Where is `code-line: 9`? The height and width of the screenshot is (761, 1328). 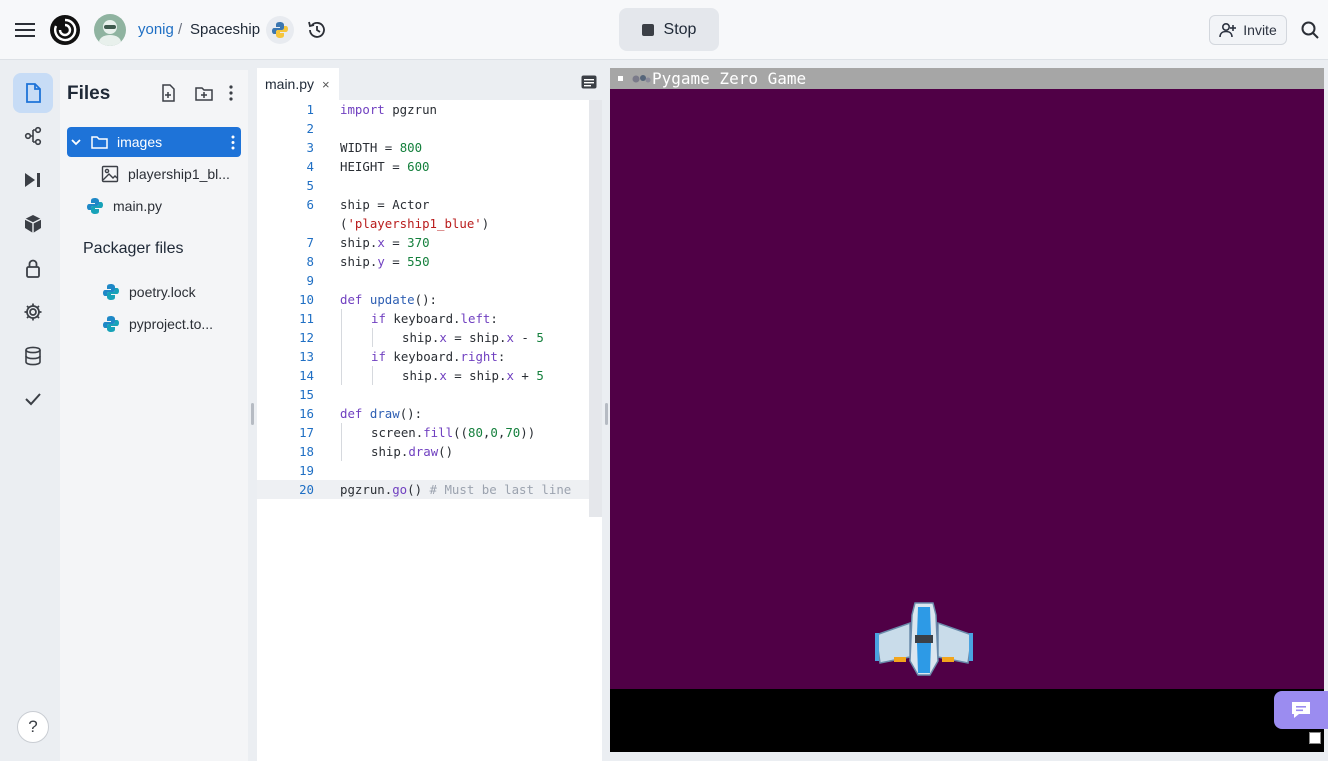 code-line: 9 is located at coordinates (429, 280).